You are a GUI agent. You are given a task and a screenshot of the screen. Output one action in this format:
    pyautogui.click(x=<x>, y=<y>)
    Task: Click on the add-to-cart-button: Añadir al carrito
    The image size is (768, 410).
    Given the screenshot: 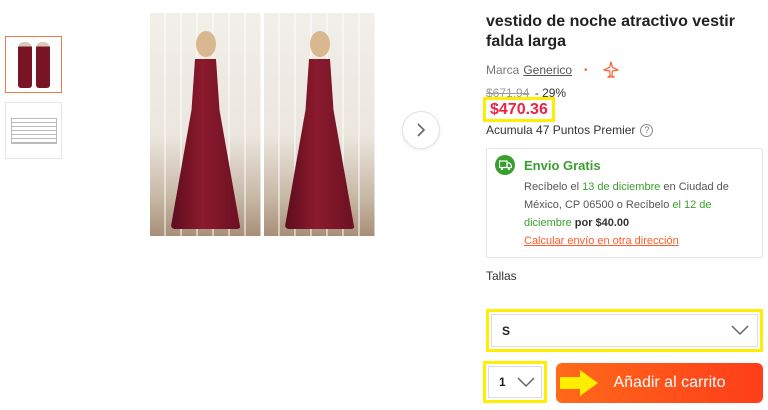 What is the action you would take?
    pyautogui.click(x=659, y=383)
    